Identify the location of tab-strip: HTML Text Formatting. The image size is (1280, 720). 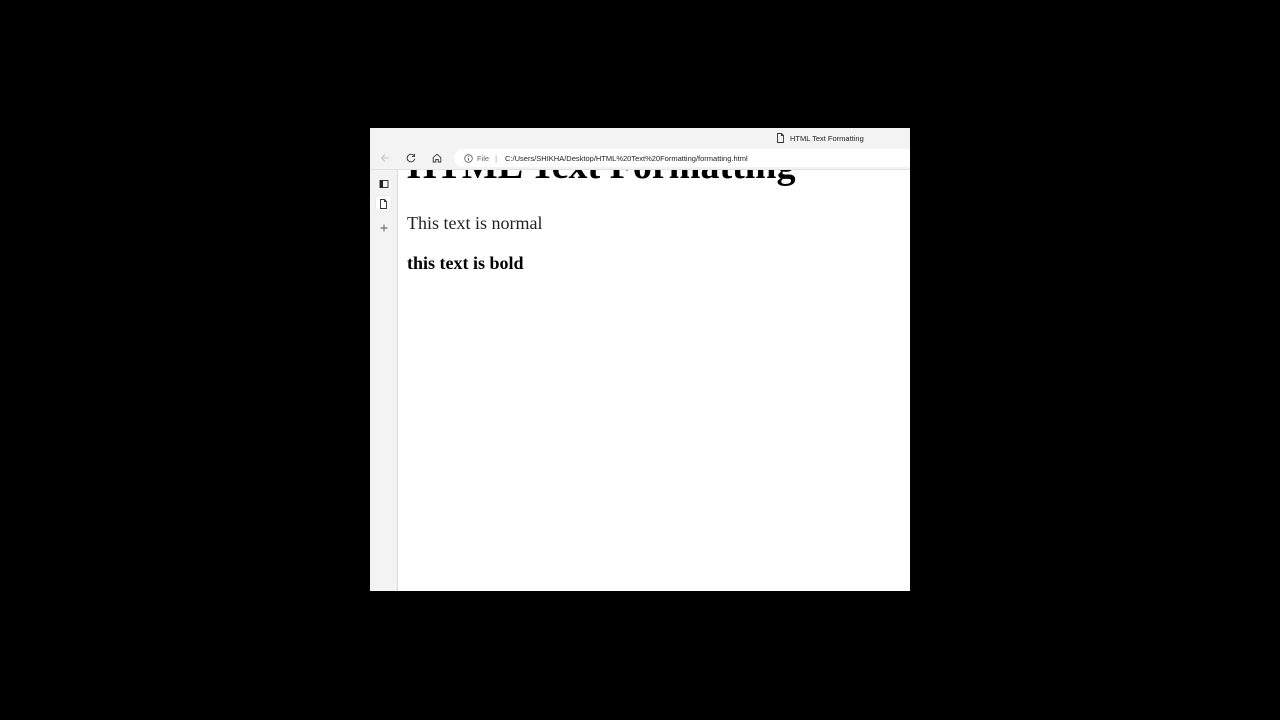
(640, 137).